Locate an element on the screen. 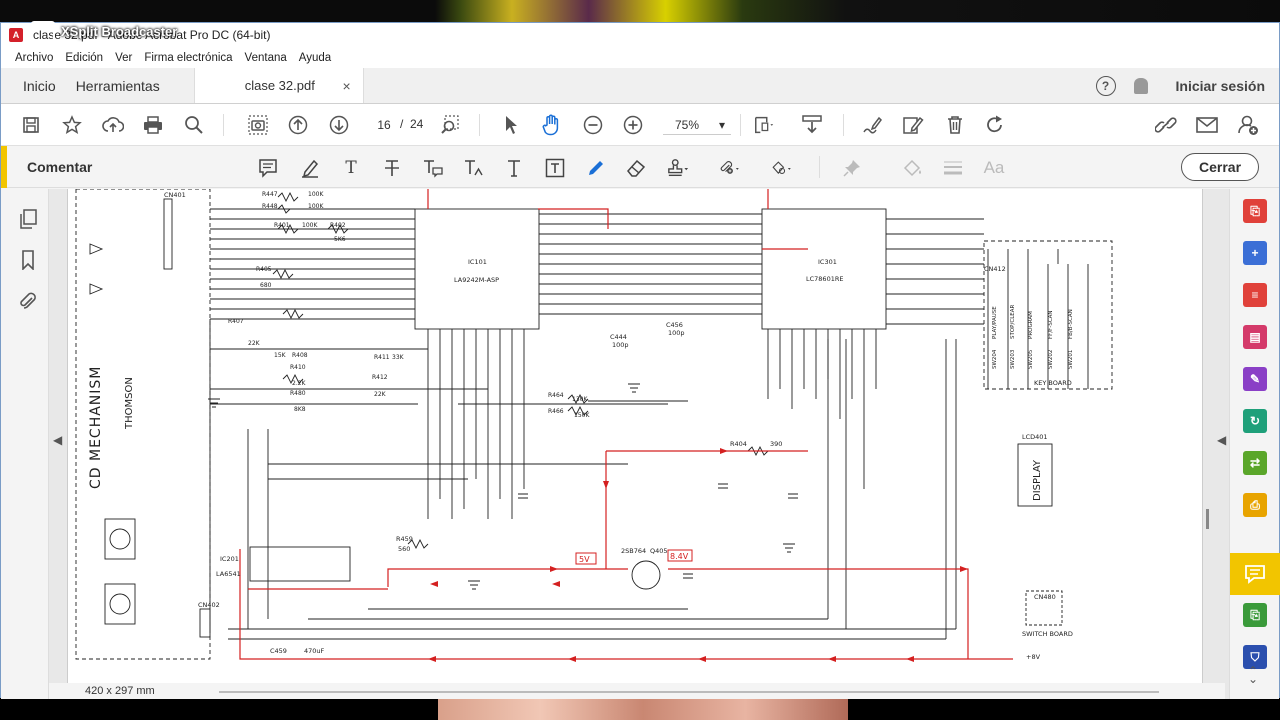 This screenshot has height=720, width=1280. combine-files-icon: ▤ is located at coordinates (1255, 337).